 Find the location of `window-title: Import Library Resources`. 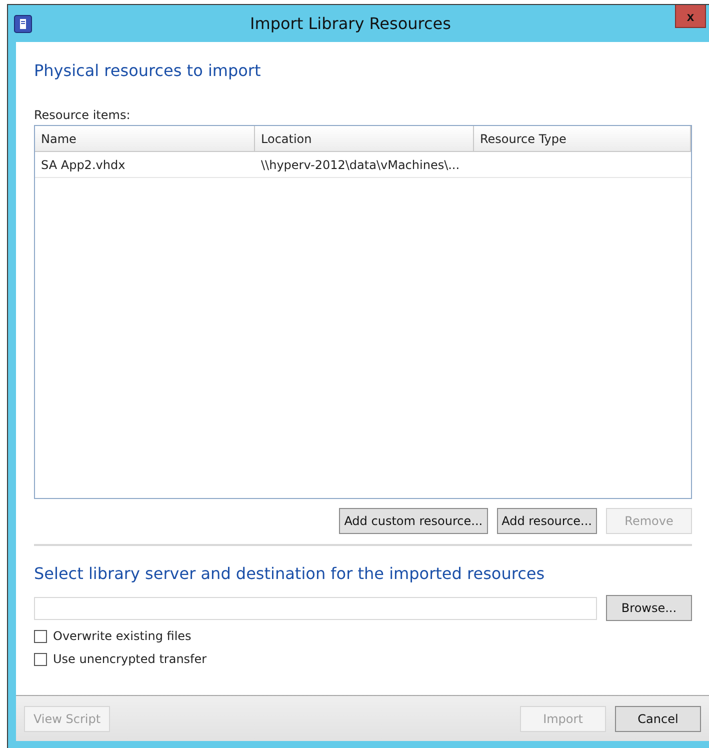

window-title: Import Library Resources is located at coordinates (350, 23).